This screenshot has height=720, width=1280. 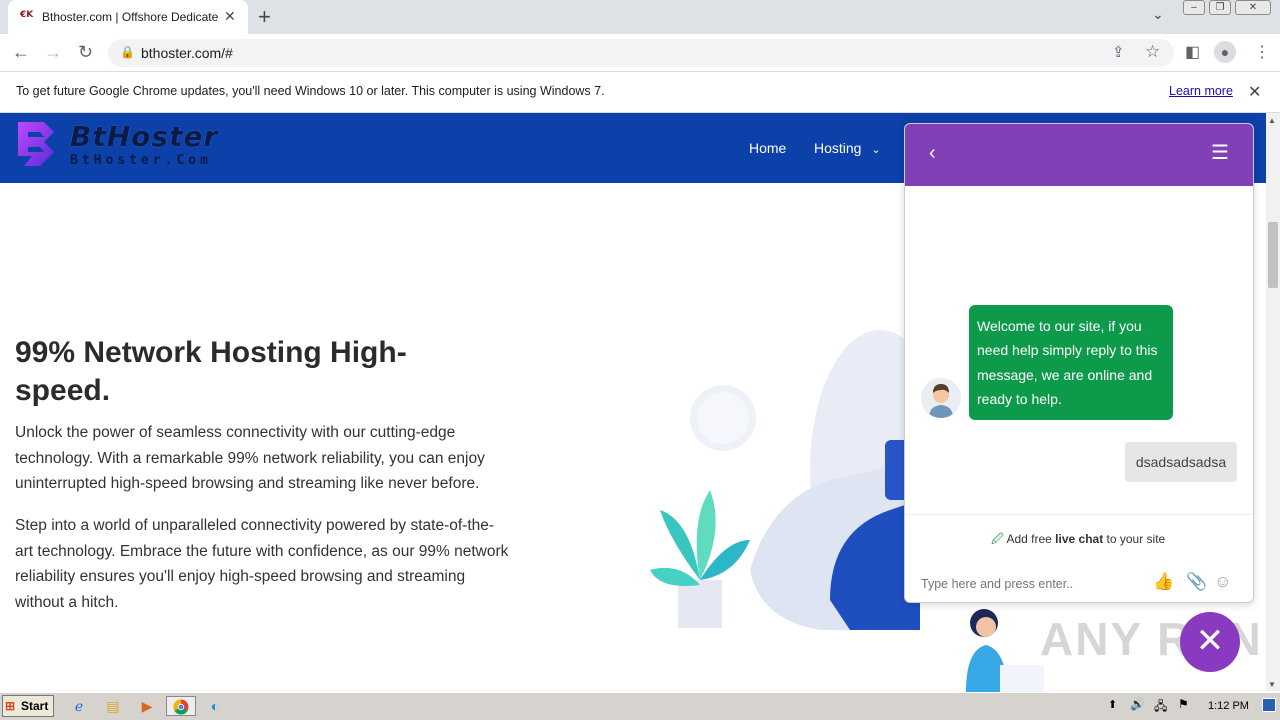 I want to click on lock-icon: 🔒, so click(x=127, y=52).